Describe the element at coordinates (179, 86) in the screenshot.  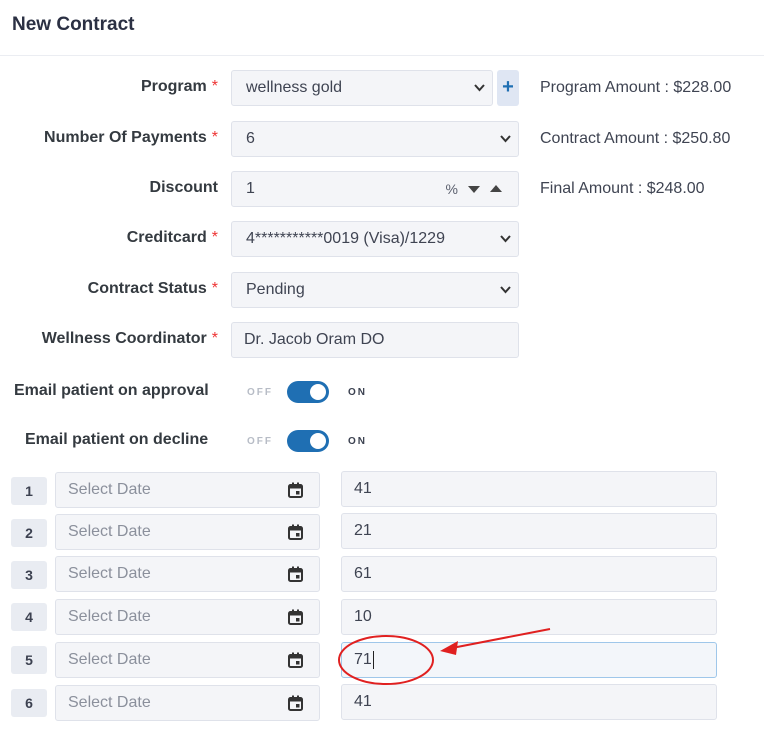
I see `program-label: Program *` at that location.